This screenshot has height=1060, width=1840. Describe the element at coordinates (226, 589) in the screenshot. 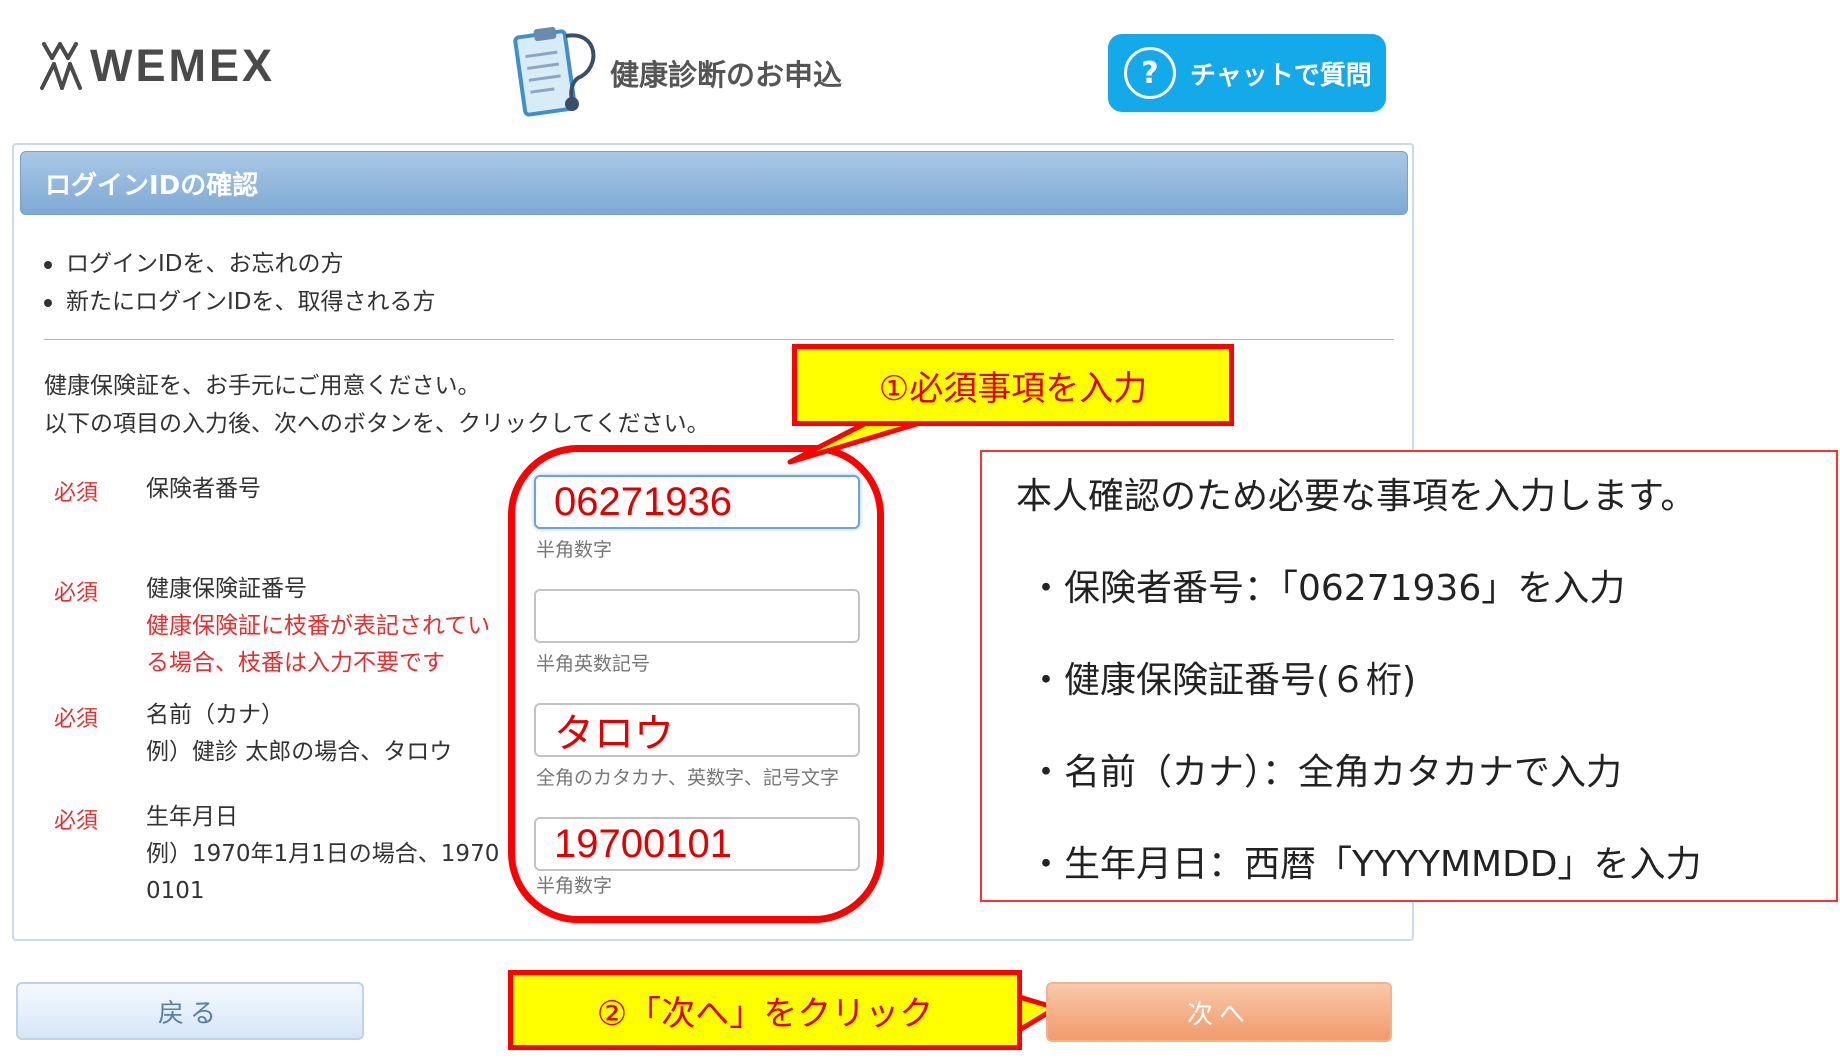

I see `insurance-card-number-label: 健康保険証番号` at that location.